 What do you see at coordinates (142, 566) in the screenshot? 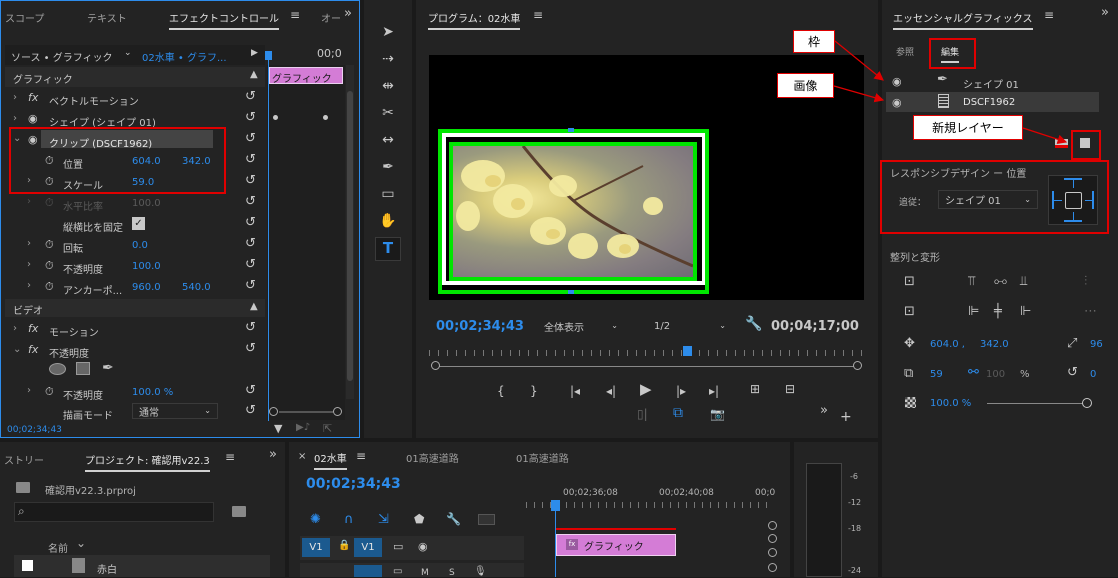
I see `list-item` at bounding box center [142, 566].